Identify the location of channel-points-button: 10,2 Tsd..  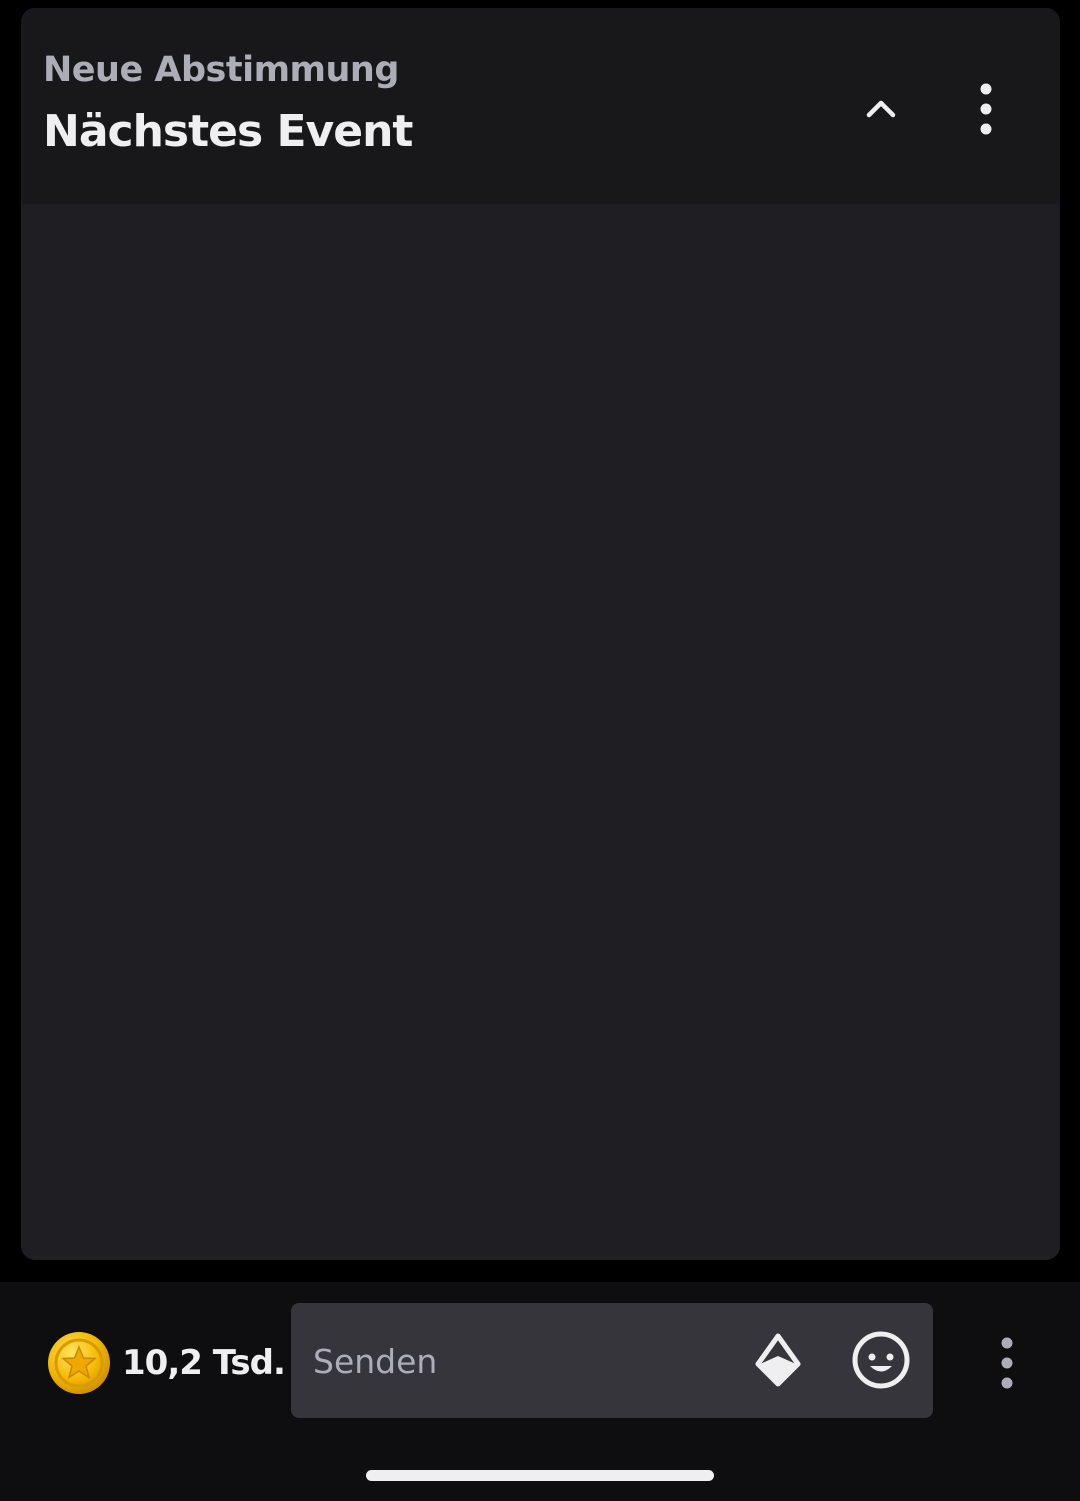
(166, 1363).